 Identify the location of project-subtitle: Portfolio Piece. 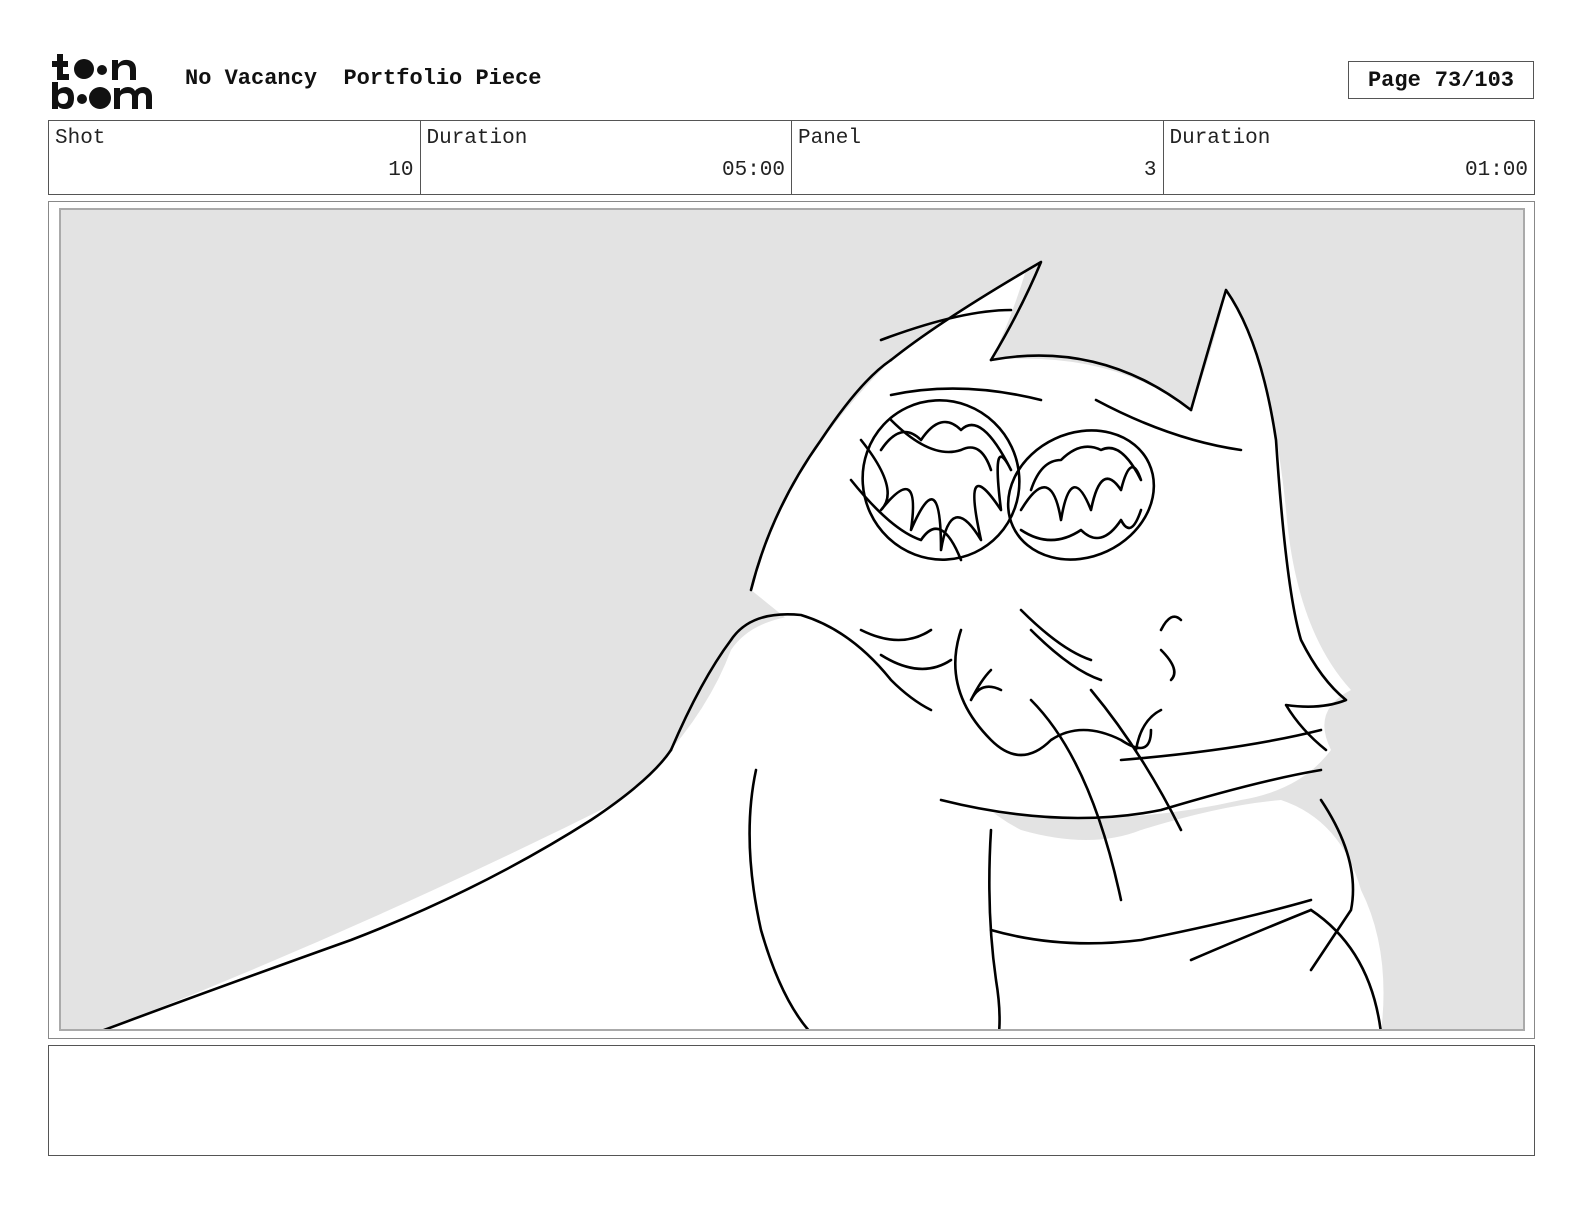
(442, 78).